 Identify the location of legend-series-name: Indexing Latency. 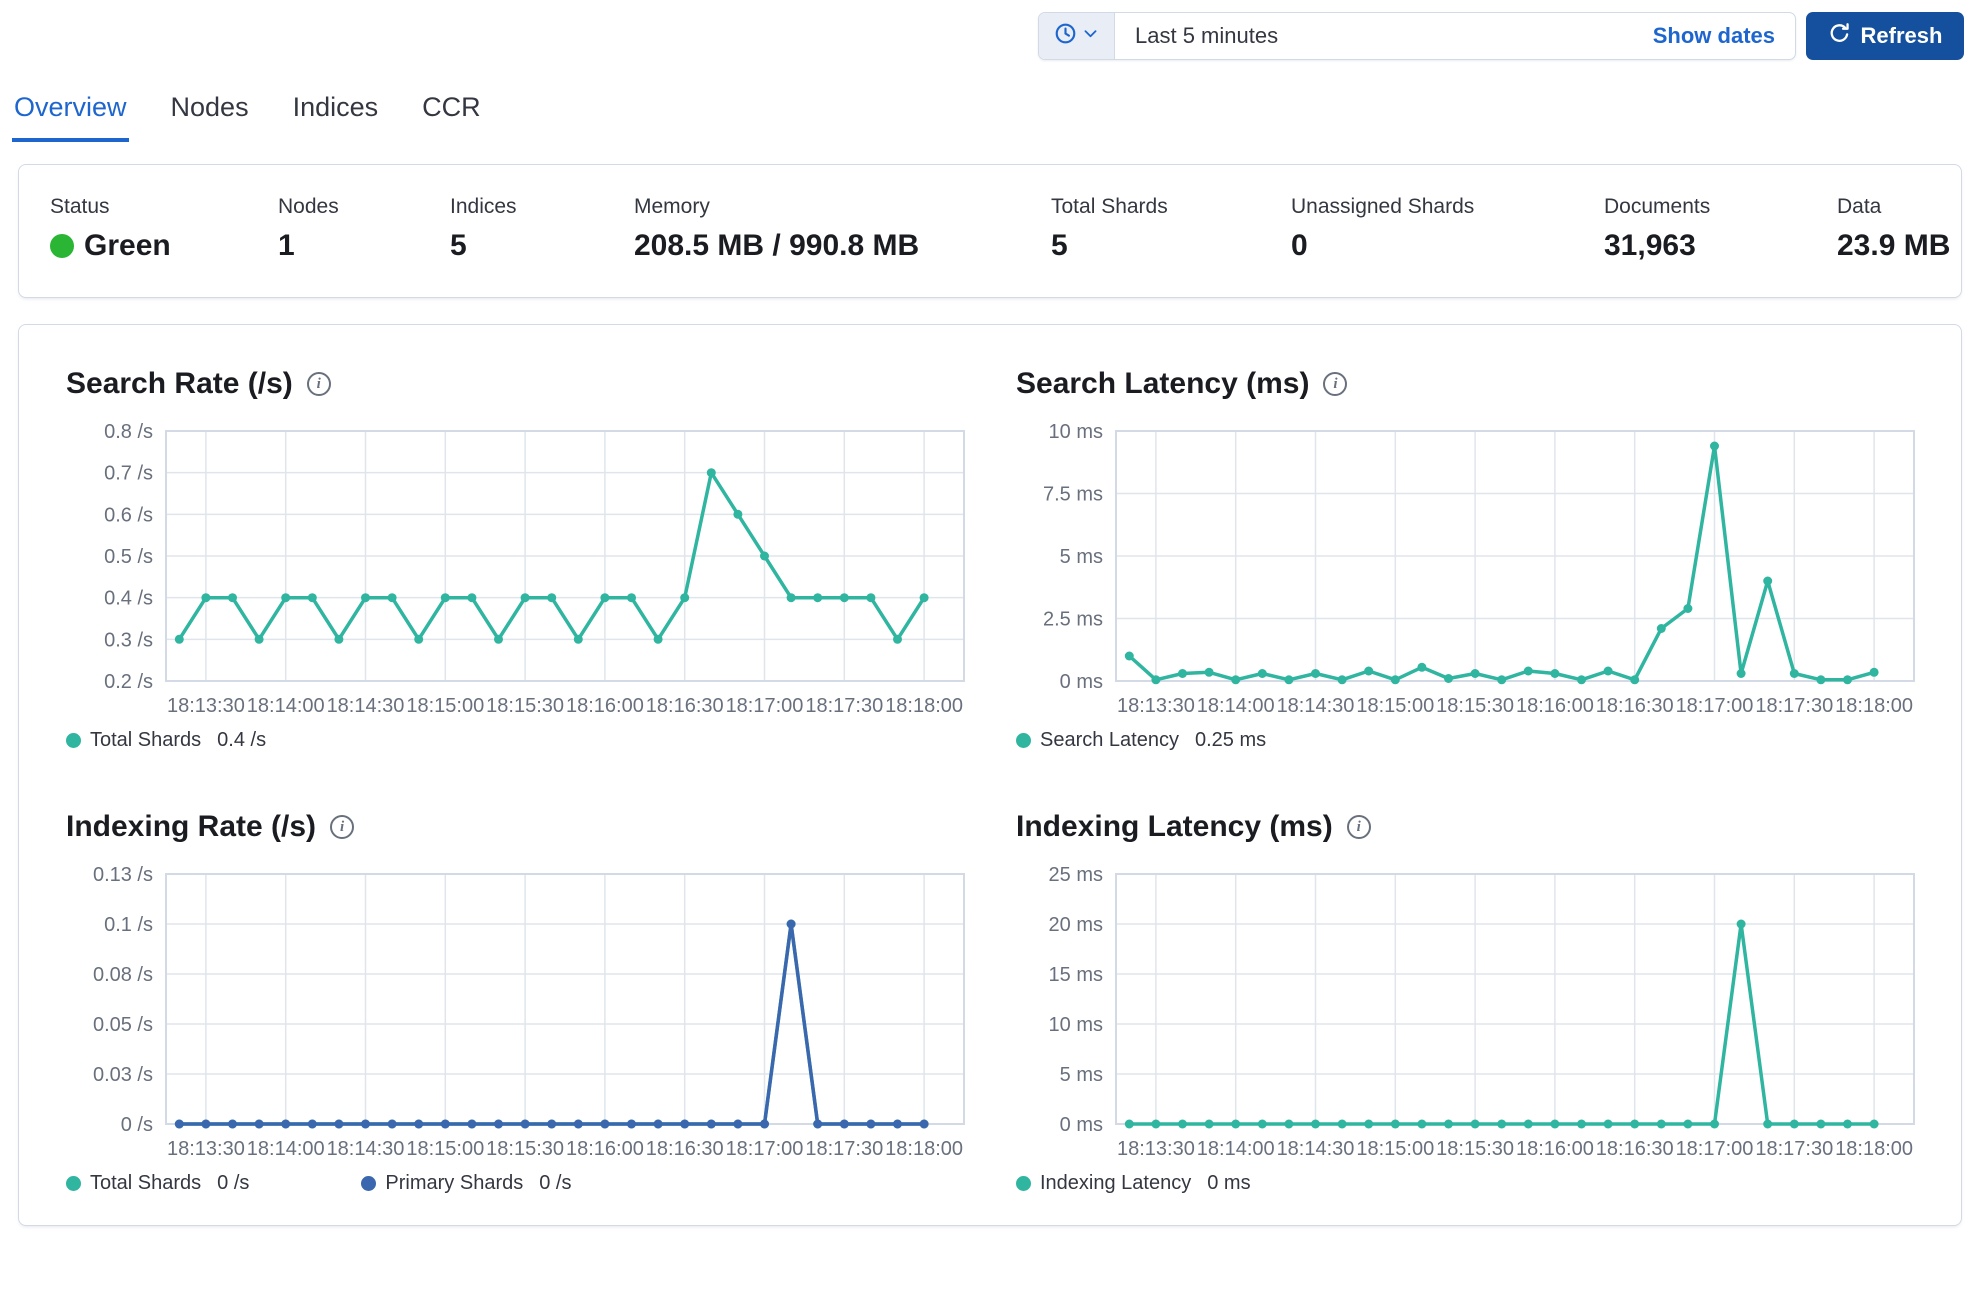
(1116, 1183).